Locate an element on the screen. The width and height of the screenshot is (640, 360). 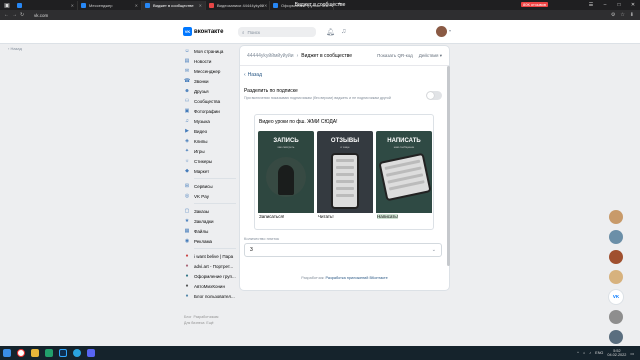
vk-favicon-icon is located at coordinates (19, 5).